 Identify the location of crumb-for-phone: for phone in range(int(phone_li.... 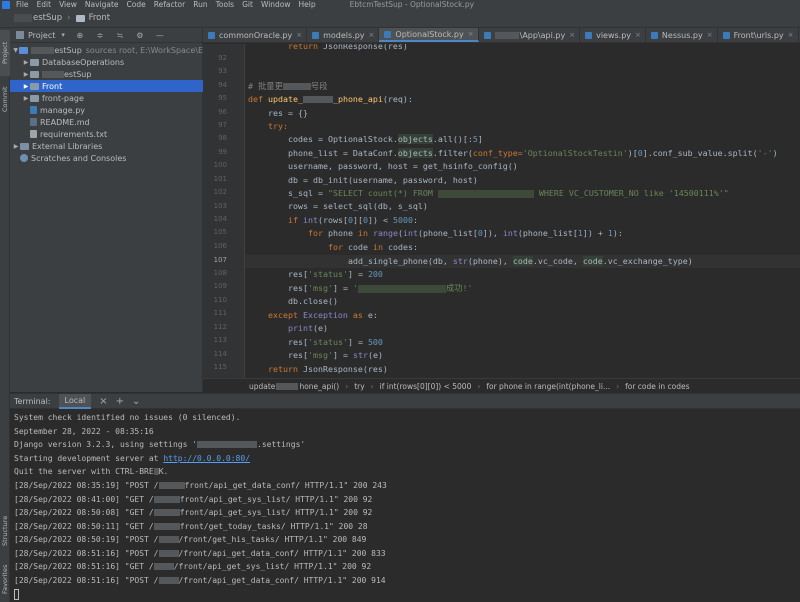
(548, 386).